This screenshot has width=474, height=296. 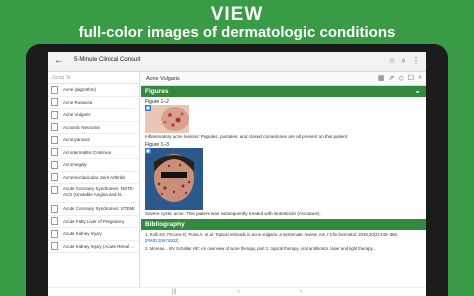 What do you see at coordinates (237, 62) in the screenshot?
I see `app-toolbar: ← 5-Minute Clinical Consult ☆ ⌕ ⋮` at bounding box center [237, 62].